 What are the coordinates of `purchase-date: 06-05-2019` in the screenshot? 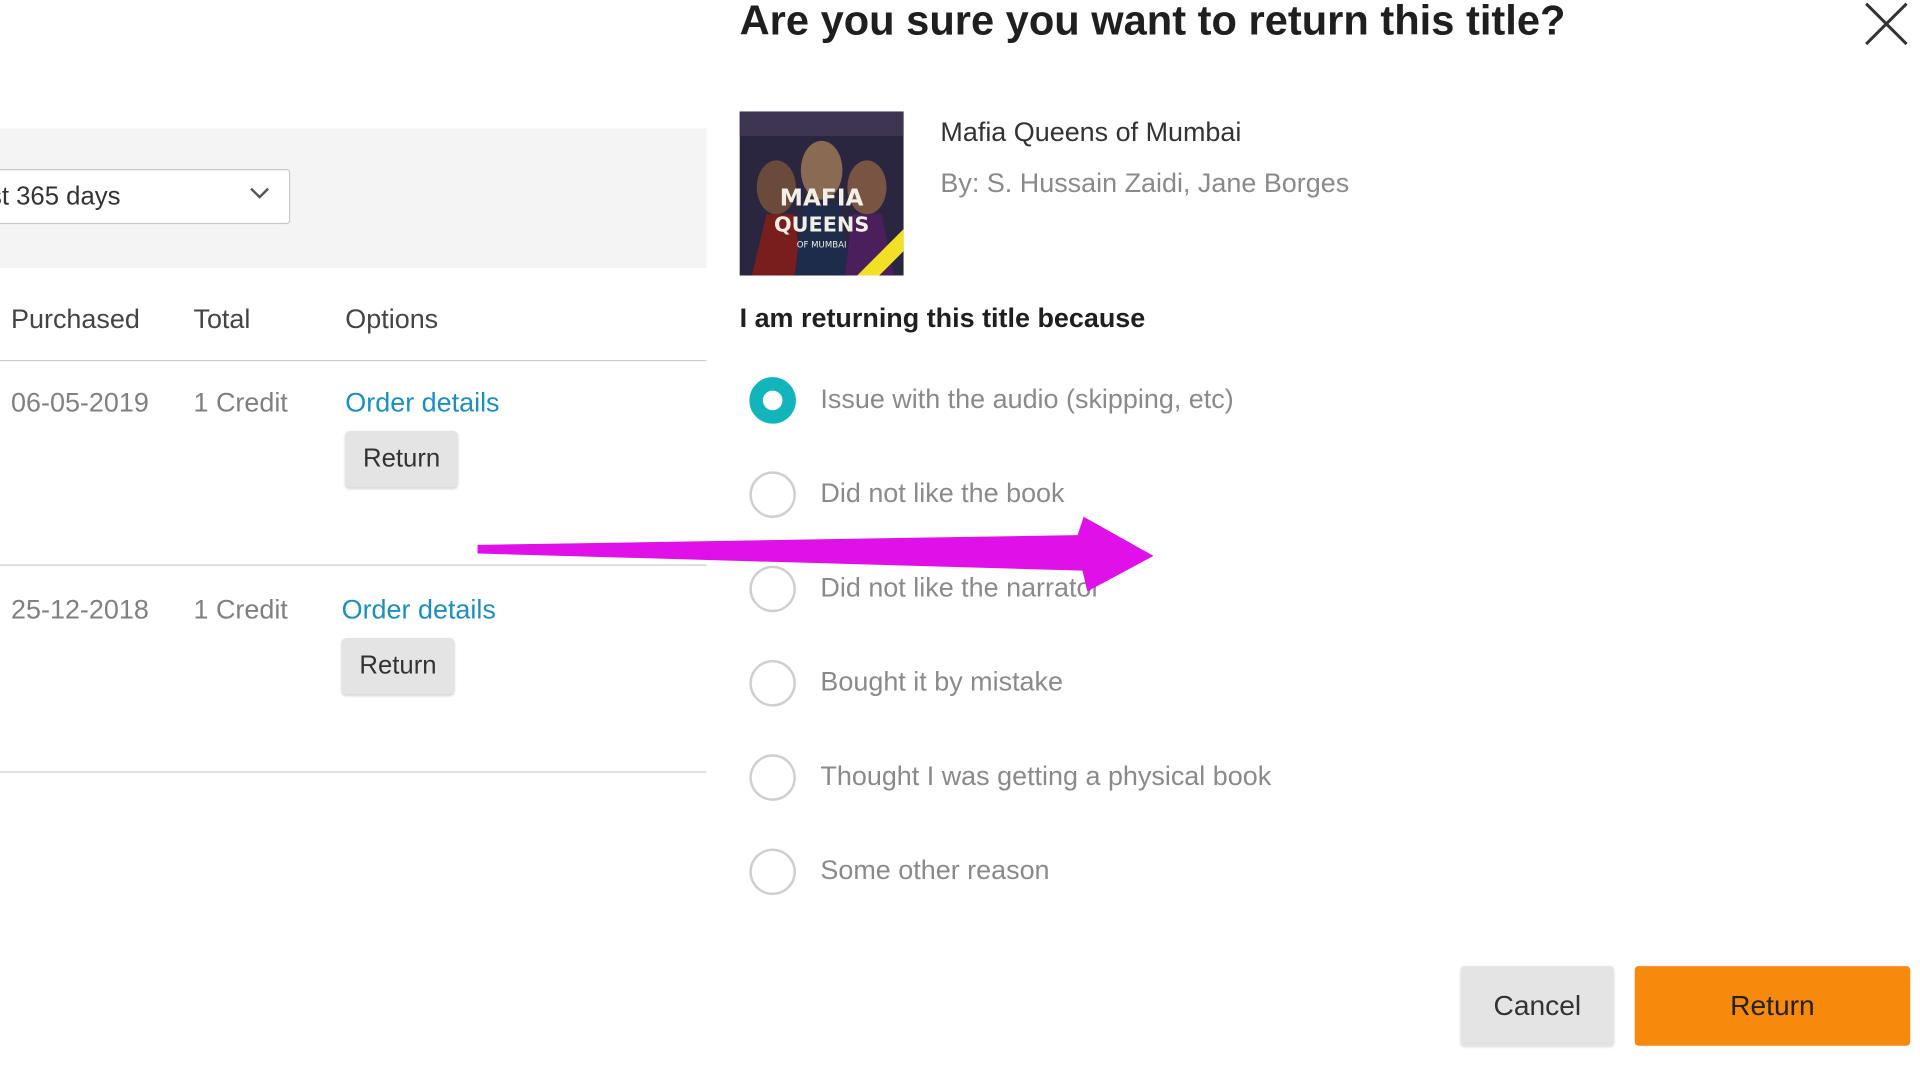 It's located at (80, 402).